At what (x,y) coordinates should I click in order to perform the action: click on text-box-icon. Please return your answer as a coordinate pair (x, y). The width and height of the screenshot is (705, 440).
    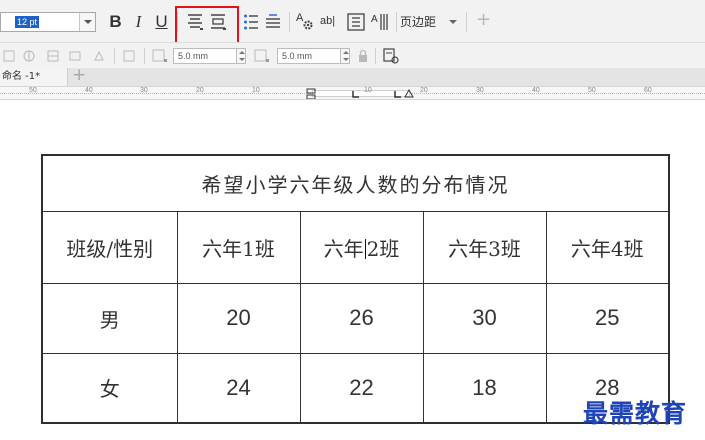
    Looking at the image, I should click on (356, 22).